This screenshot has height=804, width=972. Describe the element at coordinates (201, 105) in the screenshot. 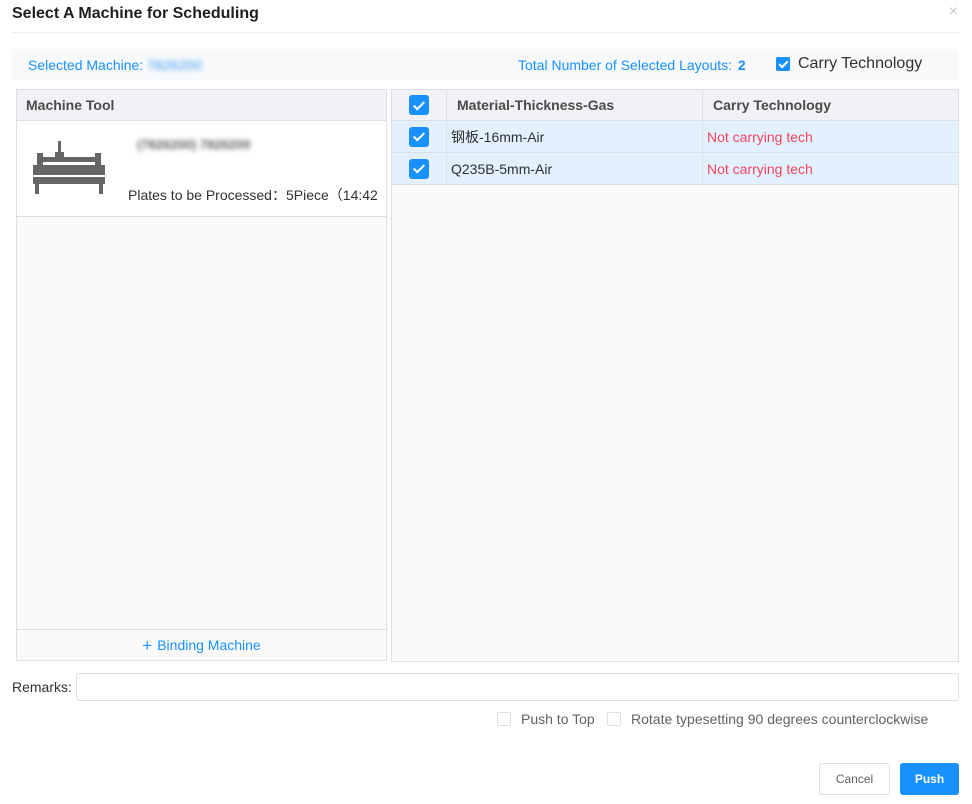

I see `machine-panel-header: Machine Tool` at that location.